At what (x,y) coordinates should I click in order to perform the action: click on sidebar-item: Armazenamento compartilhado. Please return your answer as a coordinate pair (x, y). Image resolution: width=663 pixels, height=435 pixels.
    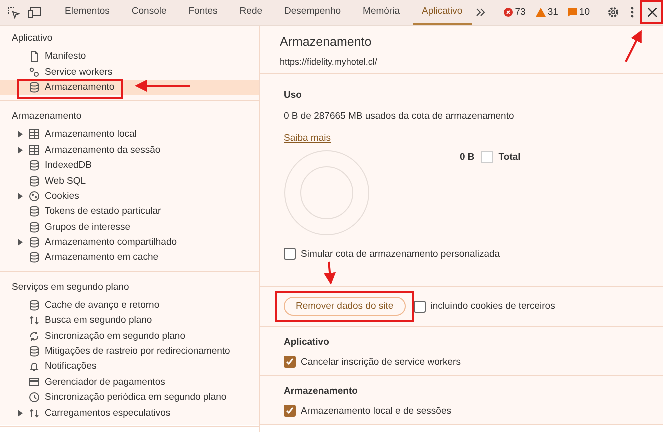
    Looking at the image, I should click on (129, 242).